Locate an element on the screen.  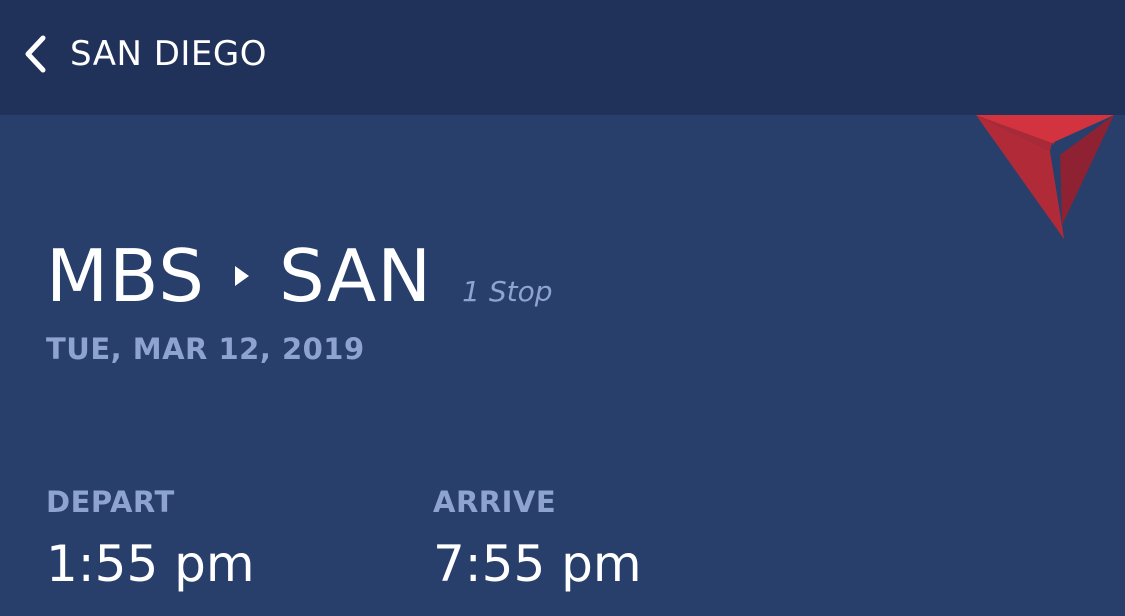
stops-count: 1 Stop is located at coordinates (507, 291).